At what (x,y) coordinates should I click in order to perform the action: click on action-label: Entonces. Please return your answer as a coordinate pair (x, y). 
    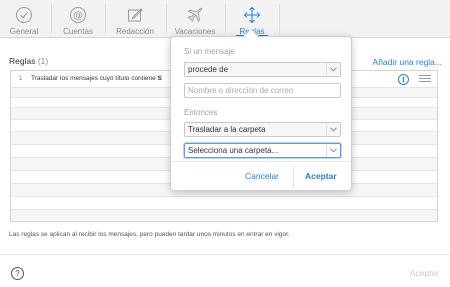
    Looking at the image, I should click on (201, 112).